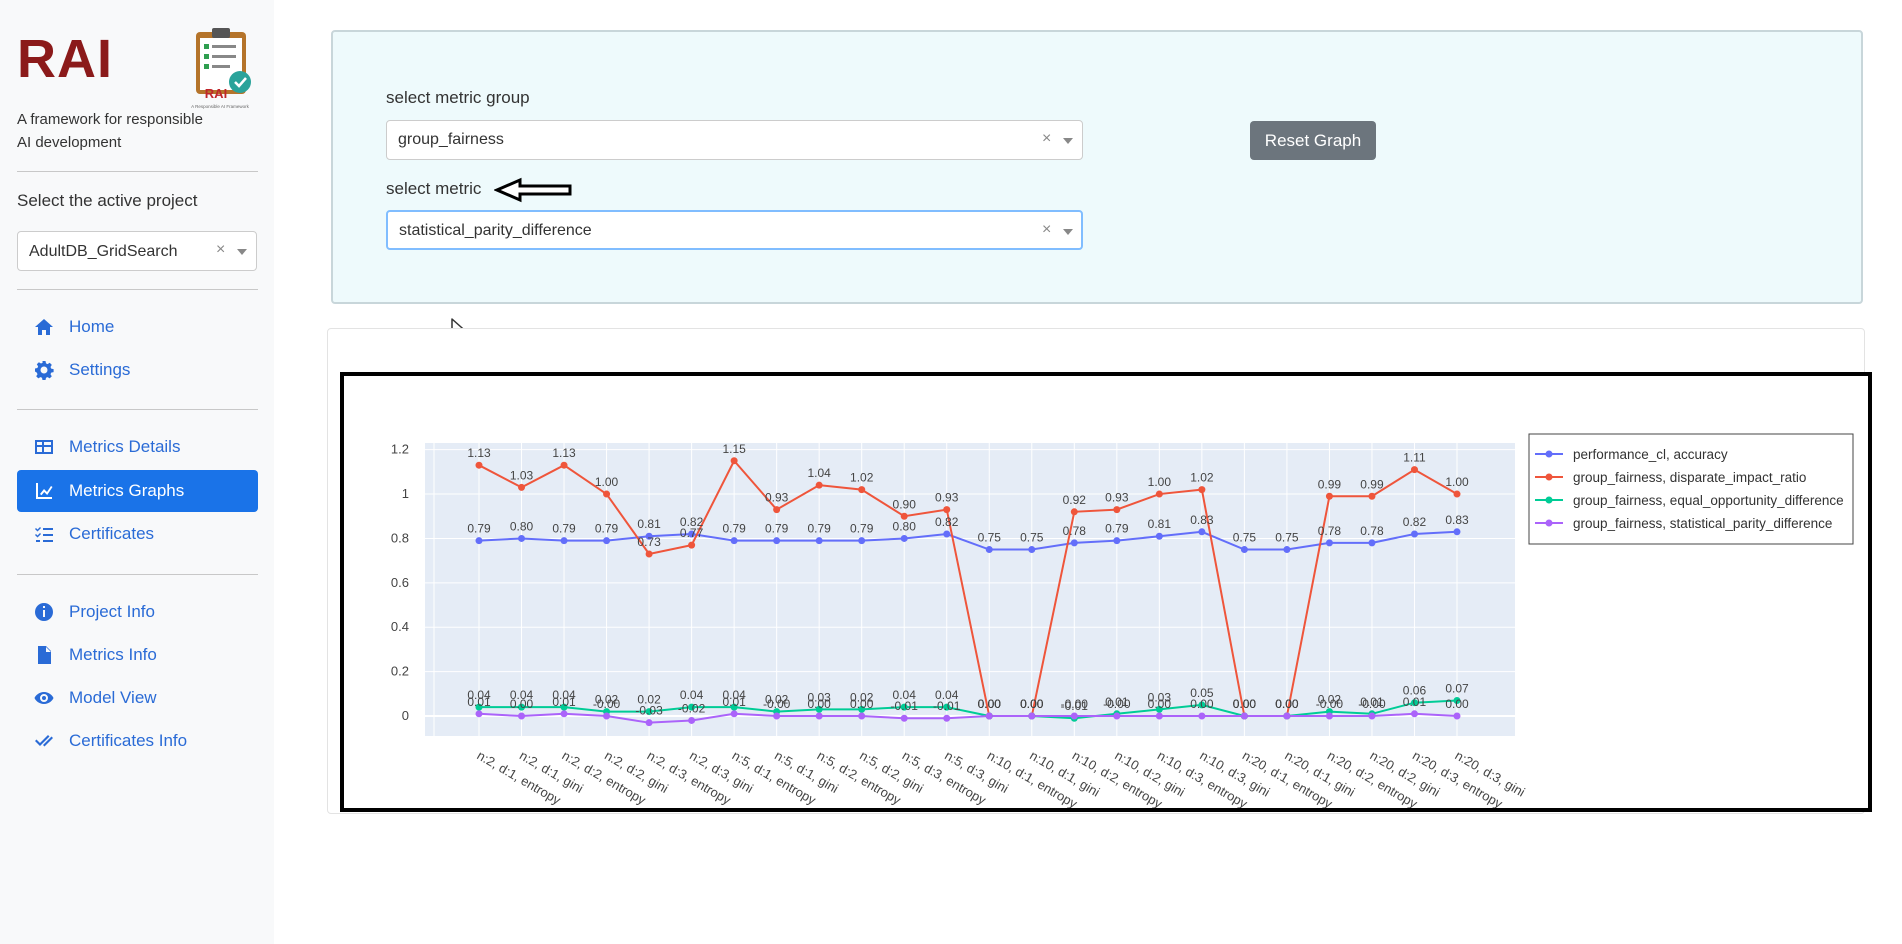 The image size is (1902, 944). Describe the element at coordinates (1075, 500) in the screenshot. I see `data-label: 0.92` at that location.